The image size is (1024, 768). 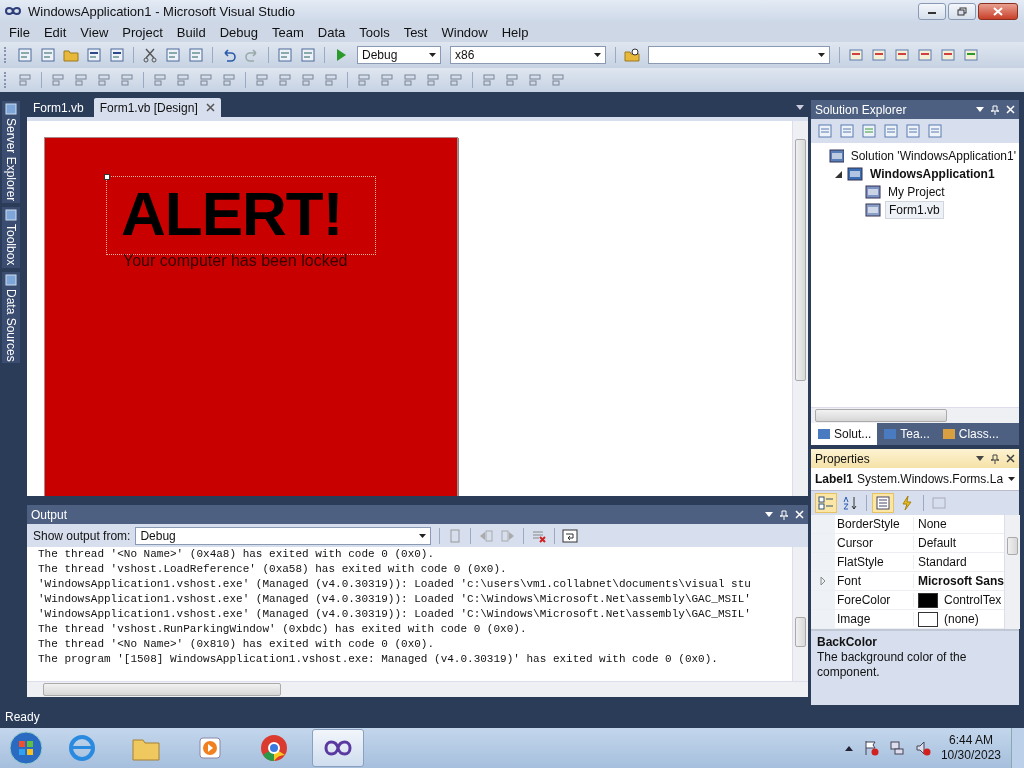 What do you see at coordinates (1017, 748) in the screenshot?
I see `show-desktop-button` at bounding box center [1017, 748].